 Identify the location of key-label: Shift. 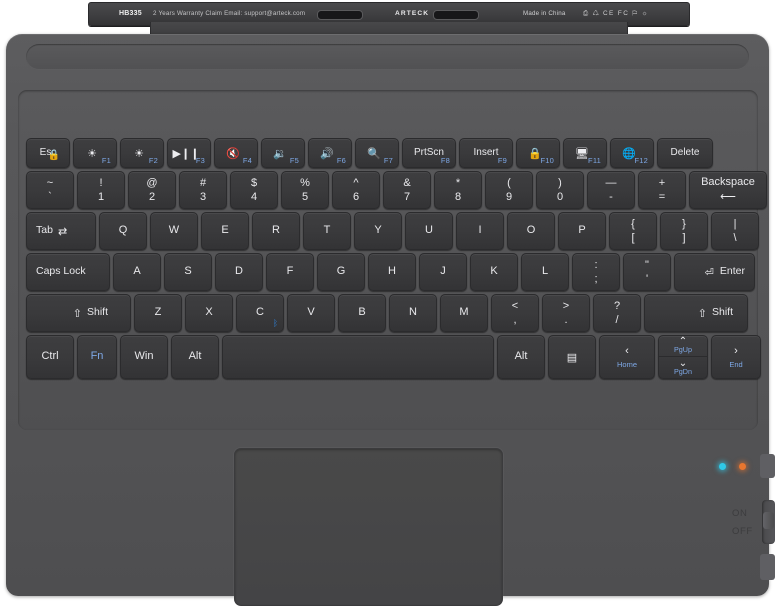
(722, 312).